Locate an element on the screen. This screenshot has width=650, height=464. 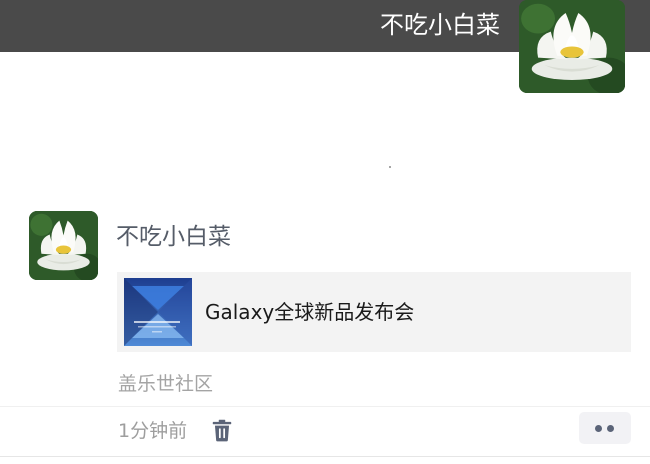
post-author-name: 不吃小白菜 is located at coordinates (173, 237).